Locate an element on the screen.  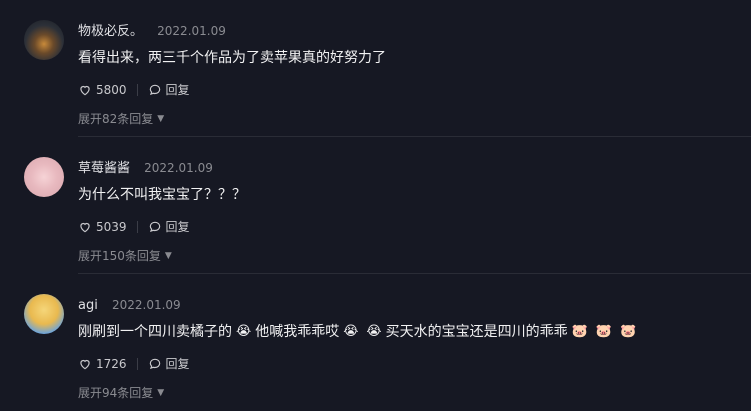
comment-text-part: 他喊我乖乖哎 is located at coordinates (297, 332).